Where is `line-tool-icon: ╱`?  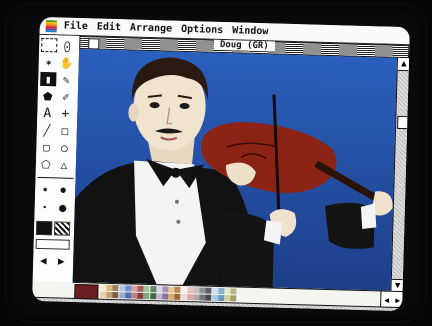
line-tool-icon: ╱ is located at coordinates (47, 130).